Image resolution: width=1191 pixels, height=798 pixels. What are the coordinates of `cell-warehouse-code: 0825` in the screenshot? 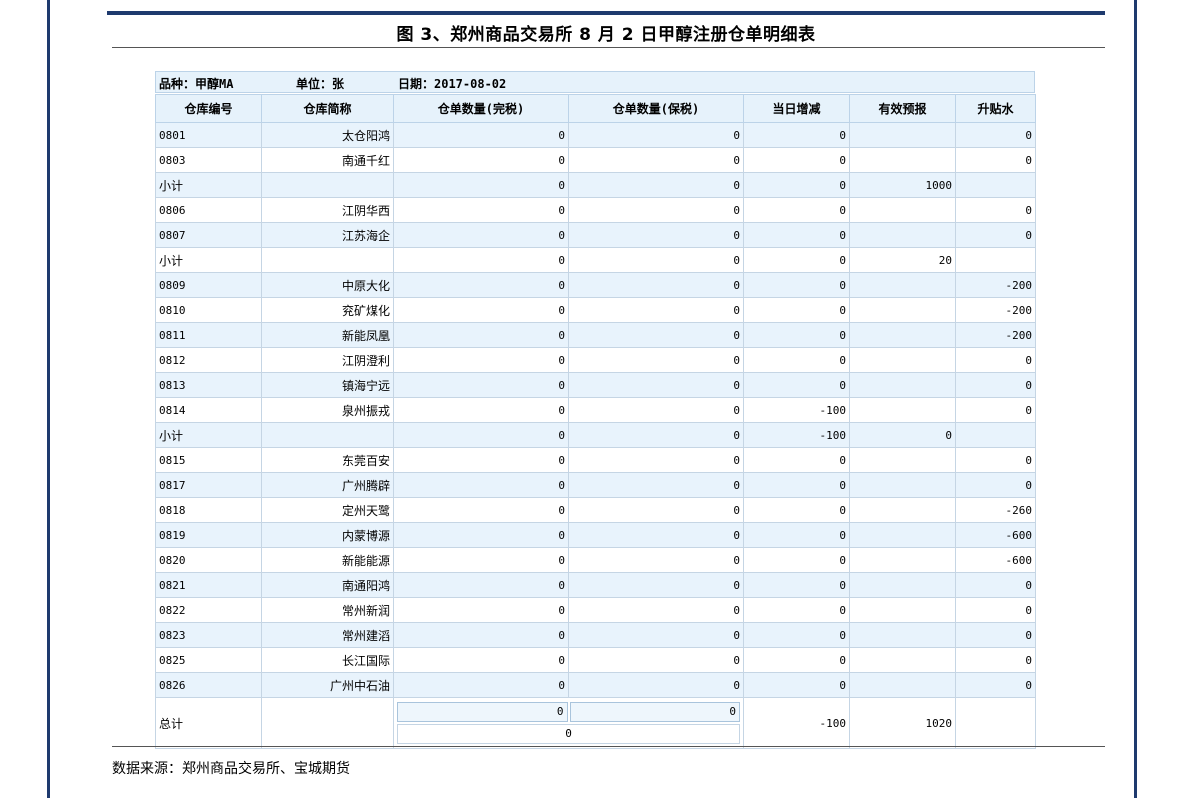 It's located at (208, 660).